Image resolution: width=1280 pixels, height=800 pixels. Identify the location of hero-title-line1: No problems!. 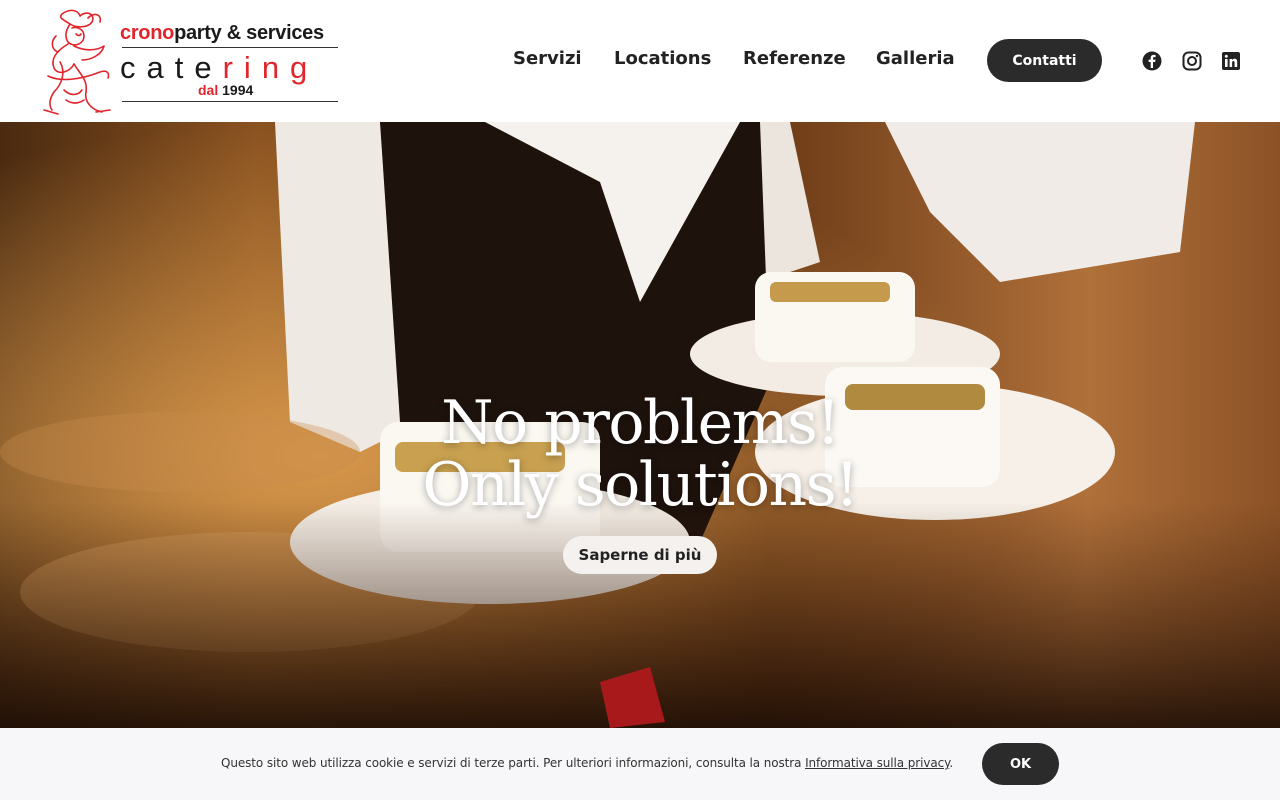
(640, 423).